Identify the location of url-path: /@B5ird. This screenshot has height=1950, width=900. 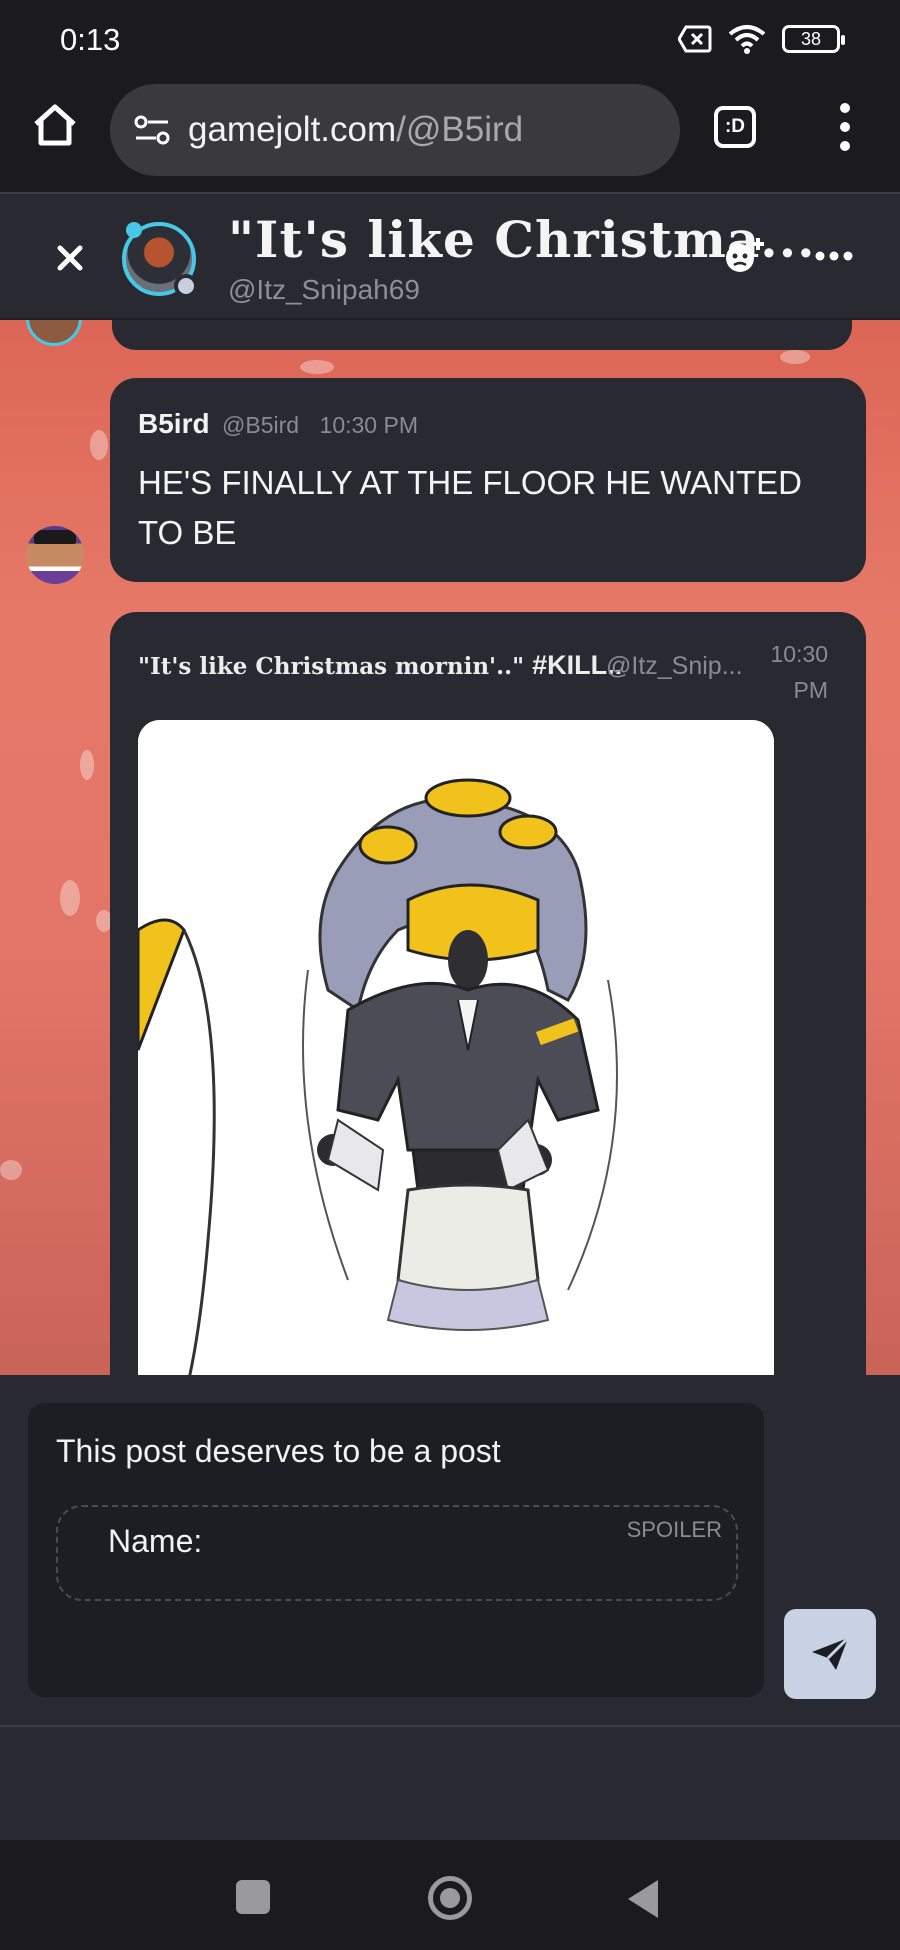
(460, 129).